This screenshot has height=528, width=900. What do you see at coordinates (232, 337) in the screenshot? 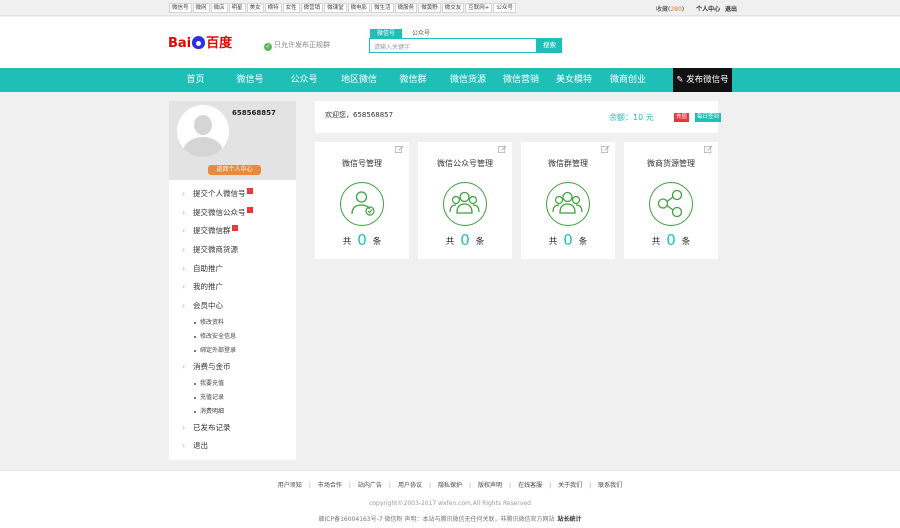
I see `sidebar-subitem: 修改安全信息` at bounding box center [232, 337].